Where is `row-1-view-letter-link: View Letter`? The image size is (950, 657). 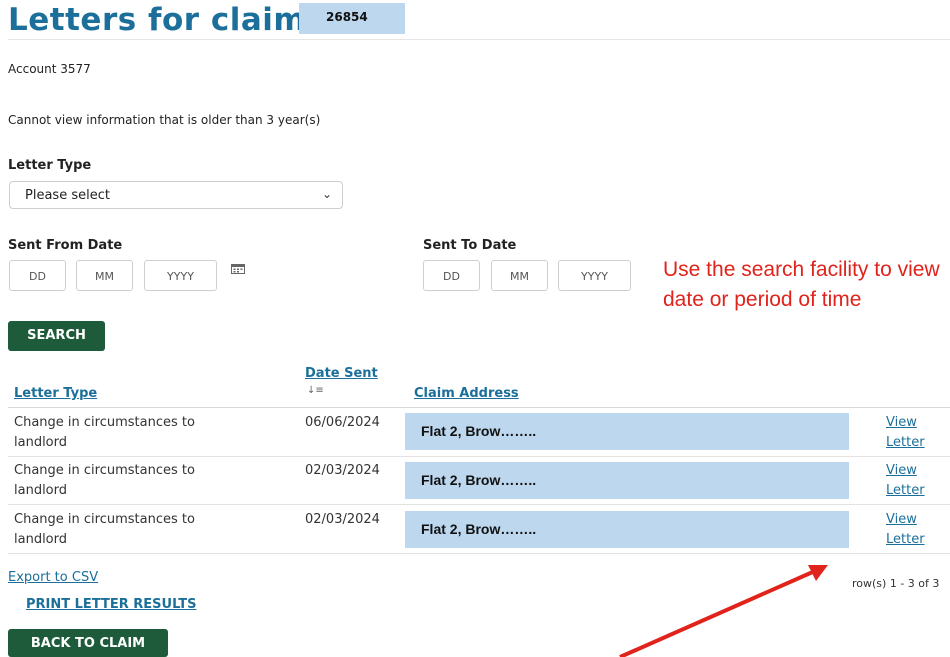 row-1-view-letter-link: View Letter is located at coordinates (905, 433).